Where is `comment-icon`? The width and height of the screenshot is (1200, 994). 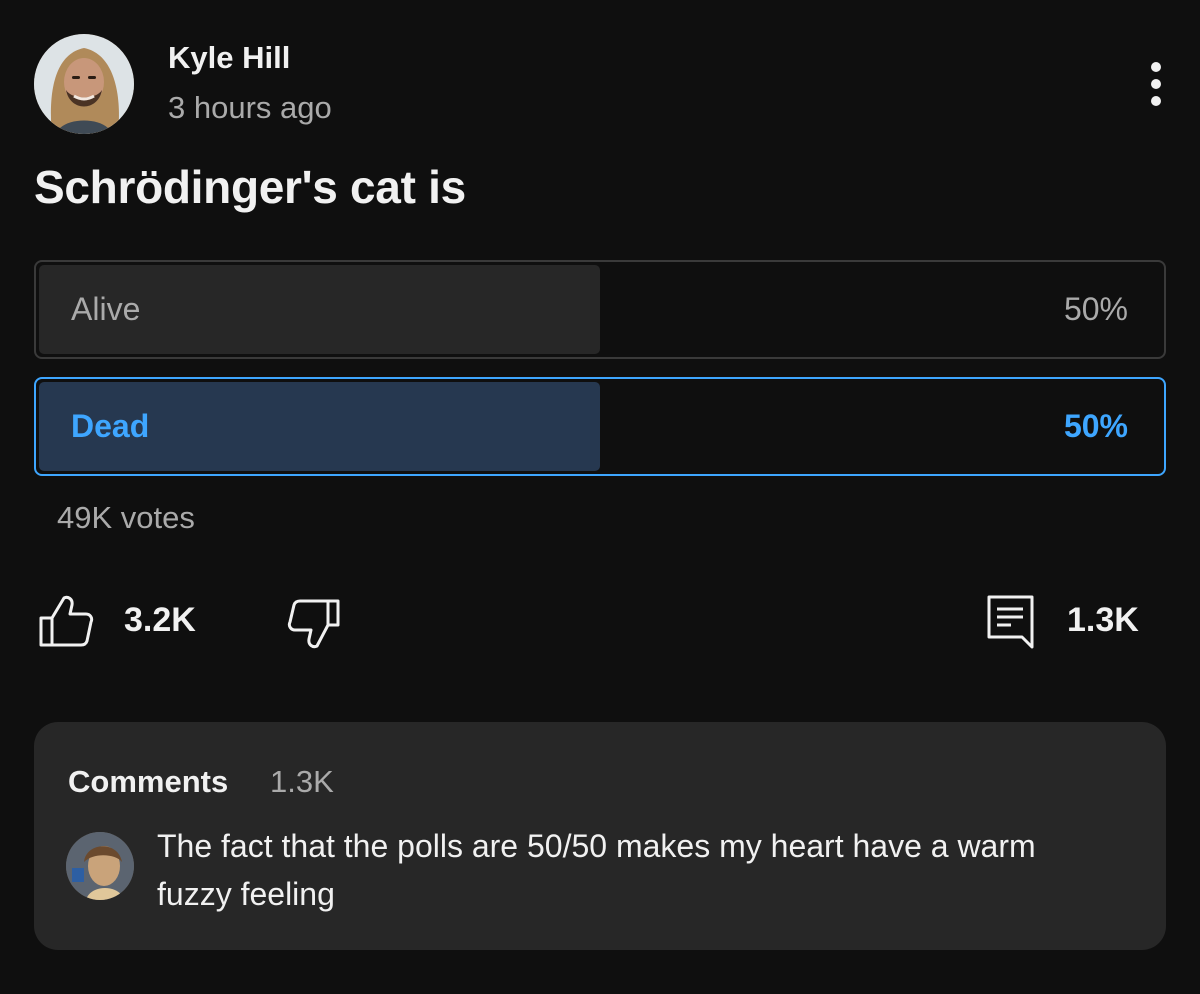 comment-icon is located at coordinates (1010, 622).